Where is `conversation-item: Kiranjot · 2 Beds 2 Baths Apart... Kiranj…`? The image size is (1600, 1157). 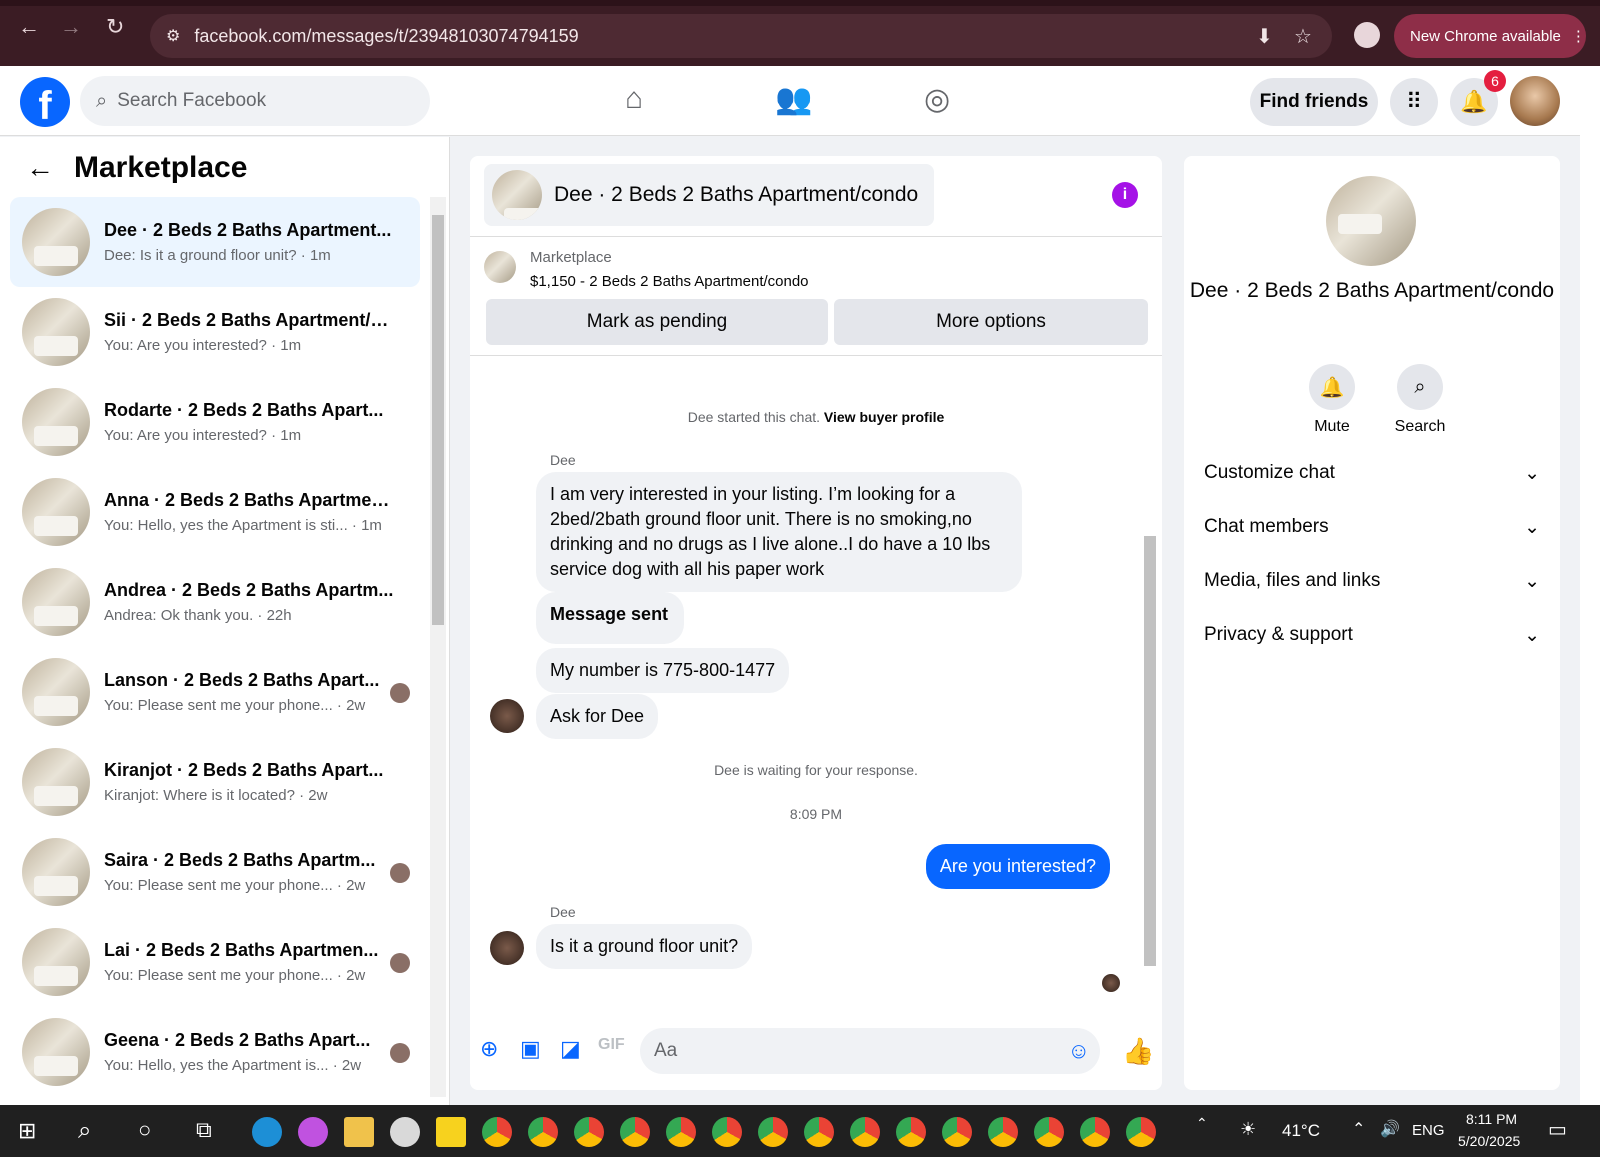
conversation-item: Kiranjot · 2 Beds 2 Baths Apart... Kiranj… is located at coordinates (215, 782).